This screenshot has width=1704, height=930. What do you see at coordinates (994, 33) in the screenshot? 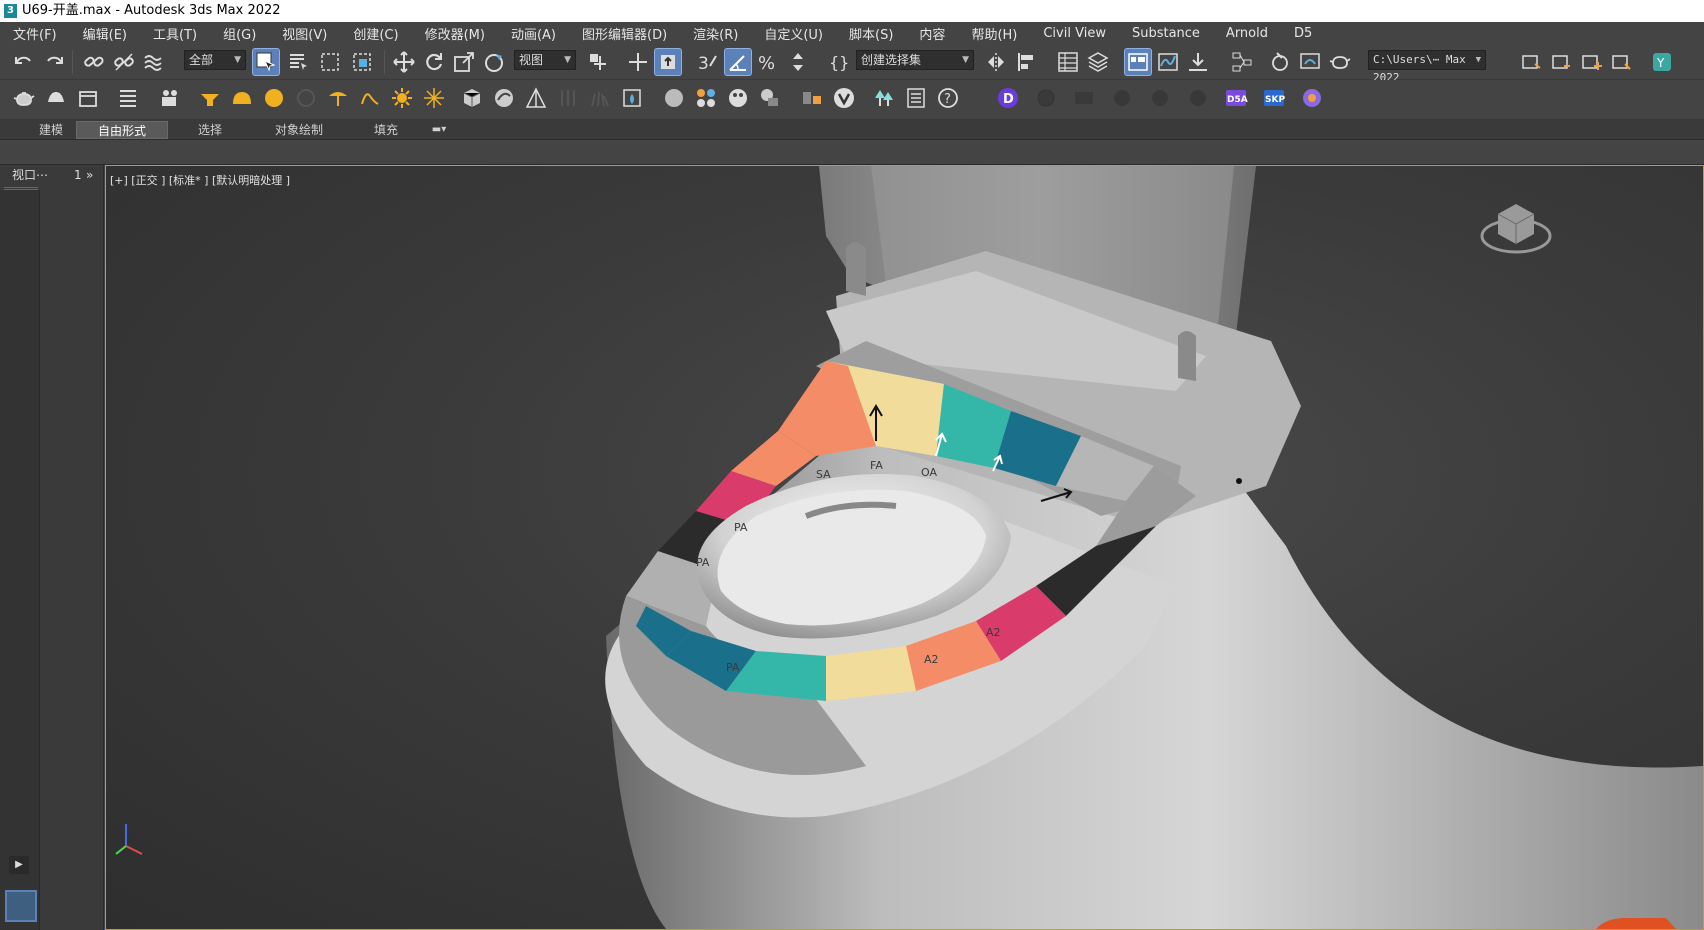
I see `menu-help: 帮助(H)` at bounding box center [994, 33].